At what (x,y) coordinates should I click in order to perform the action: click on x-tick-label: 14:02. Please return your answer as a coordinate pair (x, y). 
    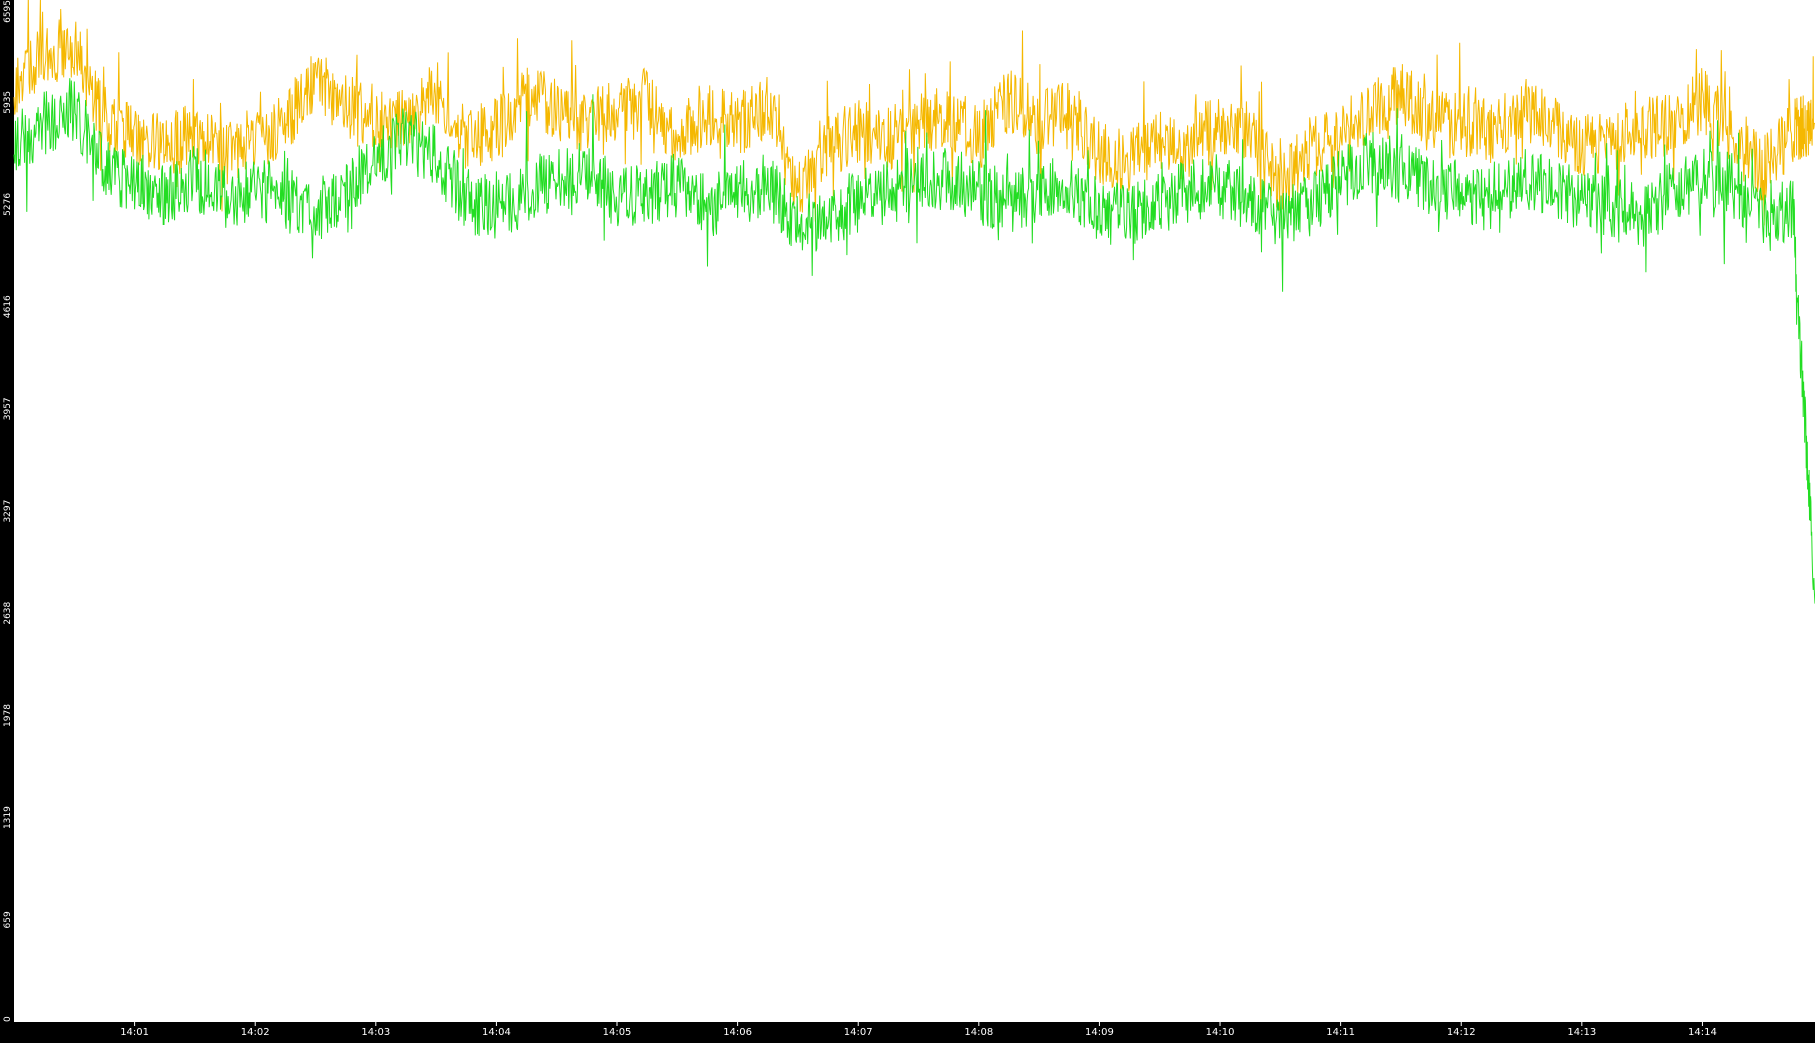
    Looking at the image, I should click on (255, 1032).